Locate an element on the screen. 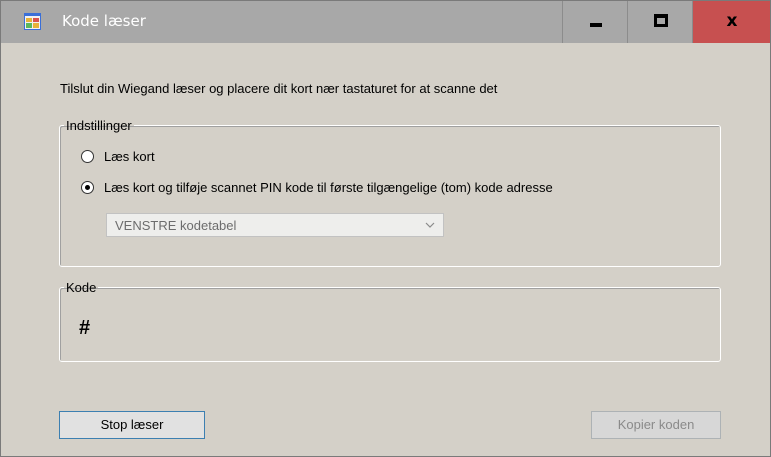 This screenshot has width=771, height=457. radio-read-card-circle is located at coordinates (87, 156).